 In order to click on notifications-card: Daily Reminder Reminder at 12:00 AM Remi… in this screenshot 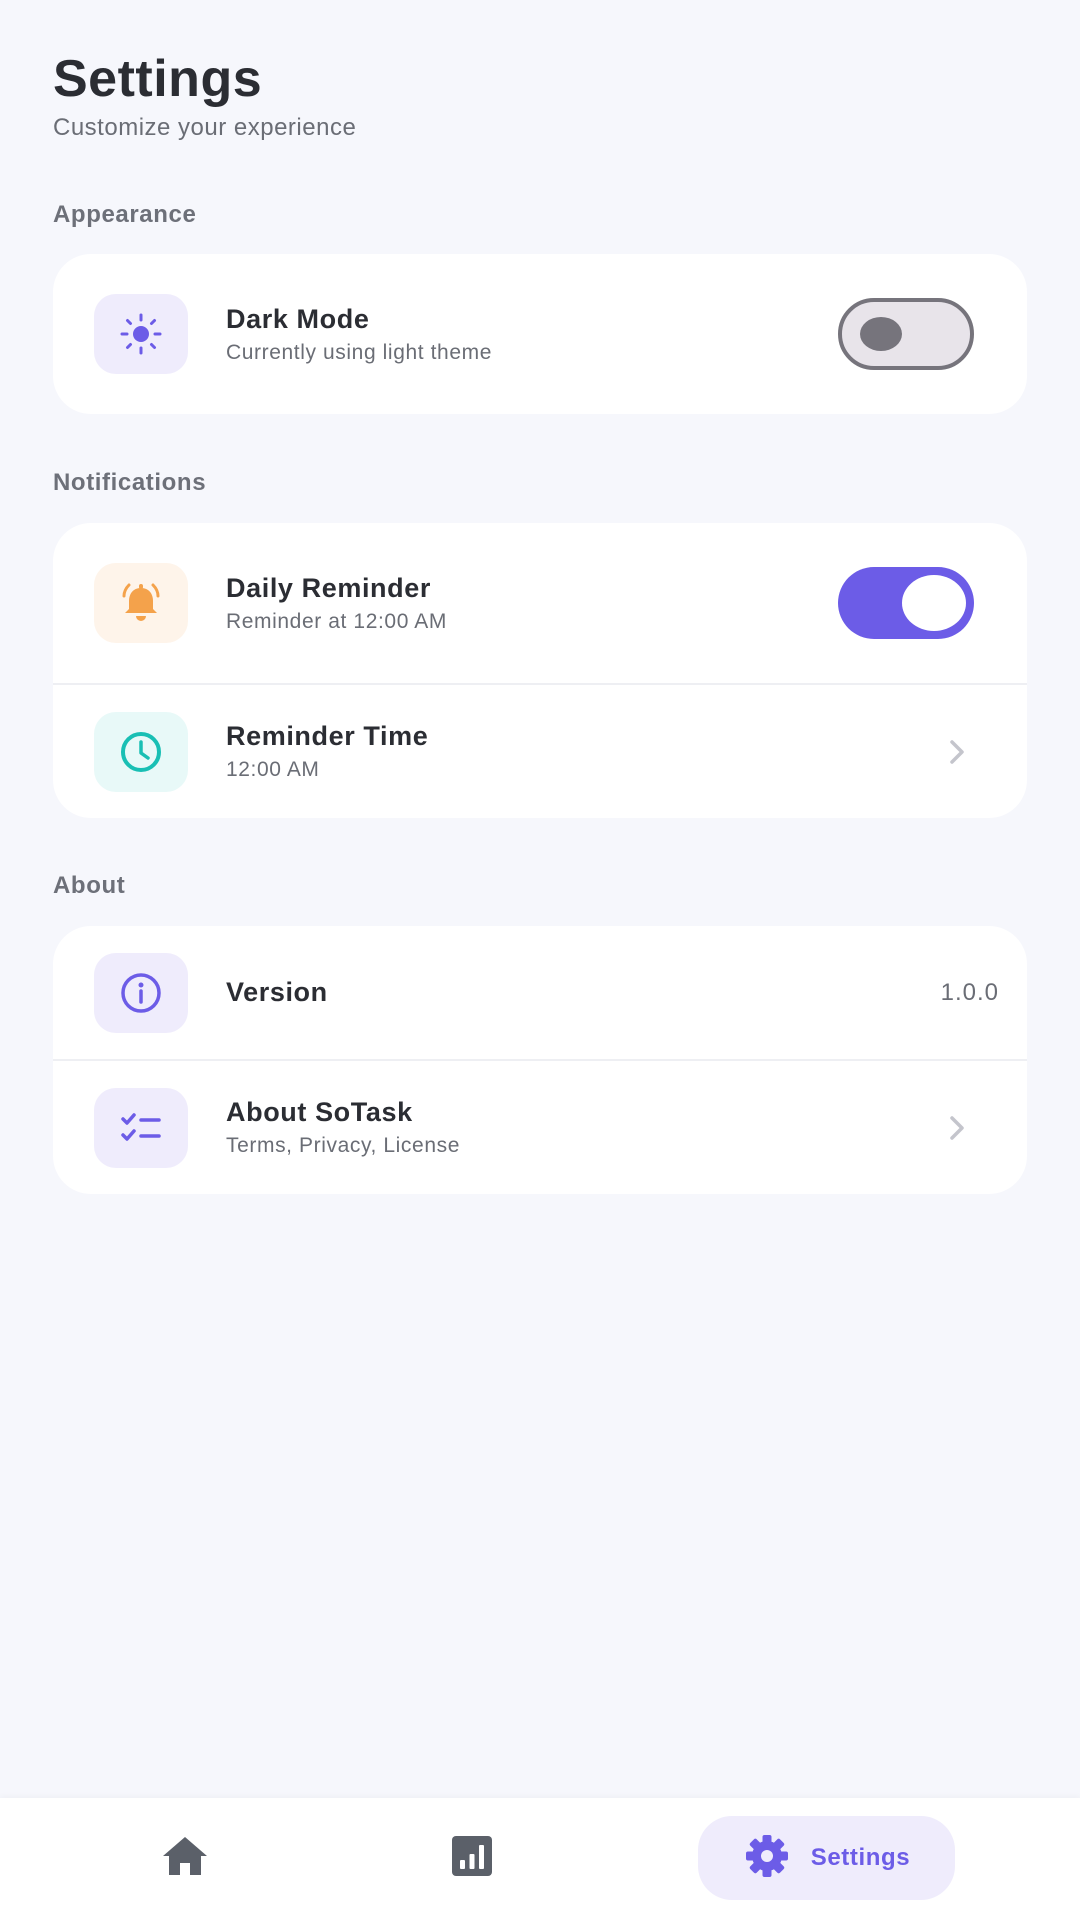, I will do `click(540, 670)`.